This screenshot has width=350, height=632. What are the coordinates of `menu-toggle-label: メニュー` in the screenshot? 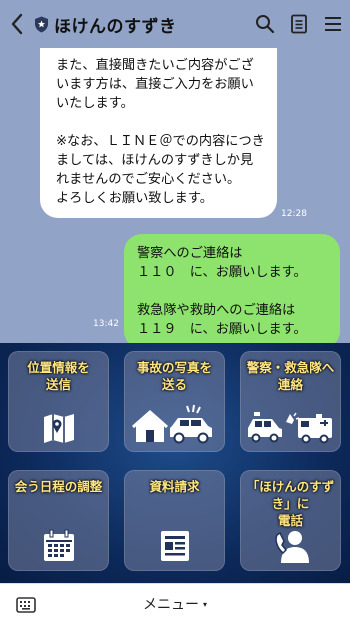 It's located at (170, 605).